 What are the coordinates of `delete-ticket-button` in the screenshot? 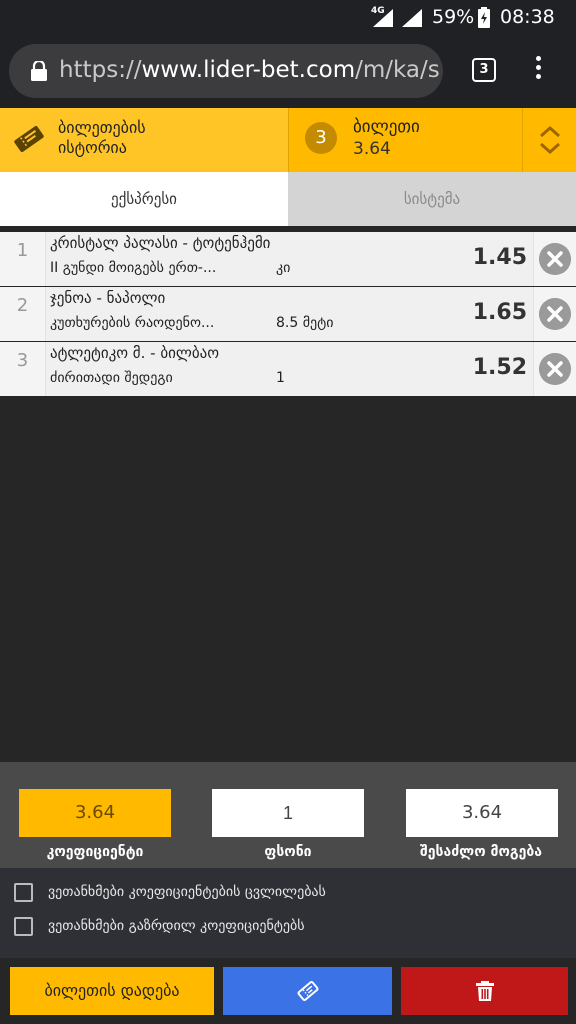 It's located at (484, 991).